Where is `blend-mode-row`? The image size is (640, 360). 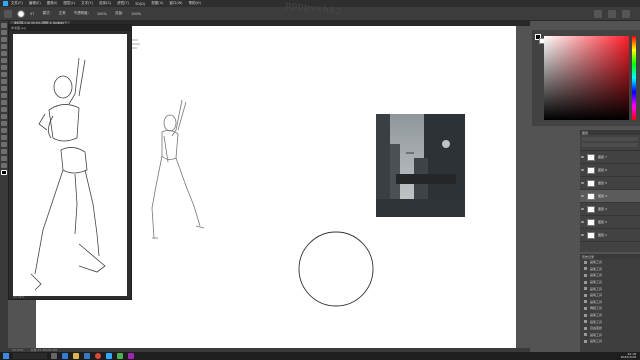 blend-mode-row is located at coordinates (610, 145).